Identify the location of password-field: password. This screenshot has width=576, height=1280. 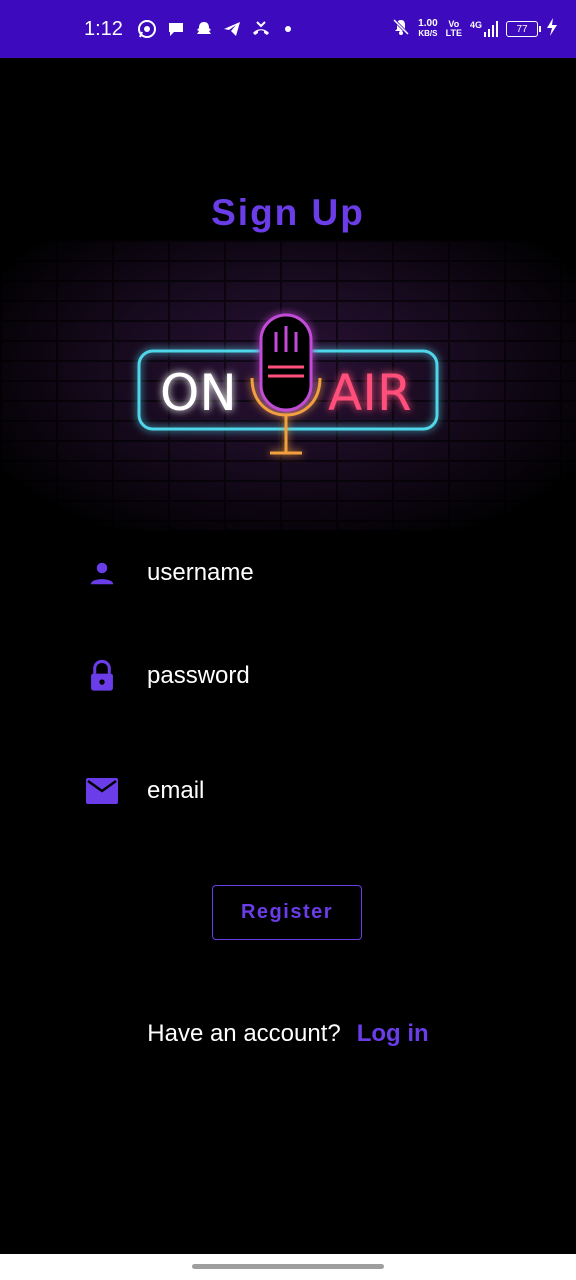
(294, 676).